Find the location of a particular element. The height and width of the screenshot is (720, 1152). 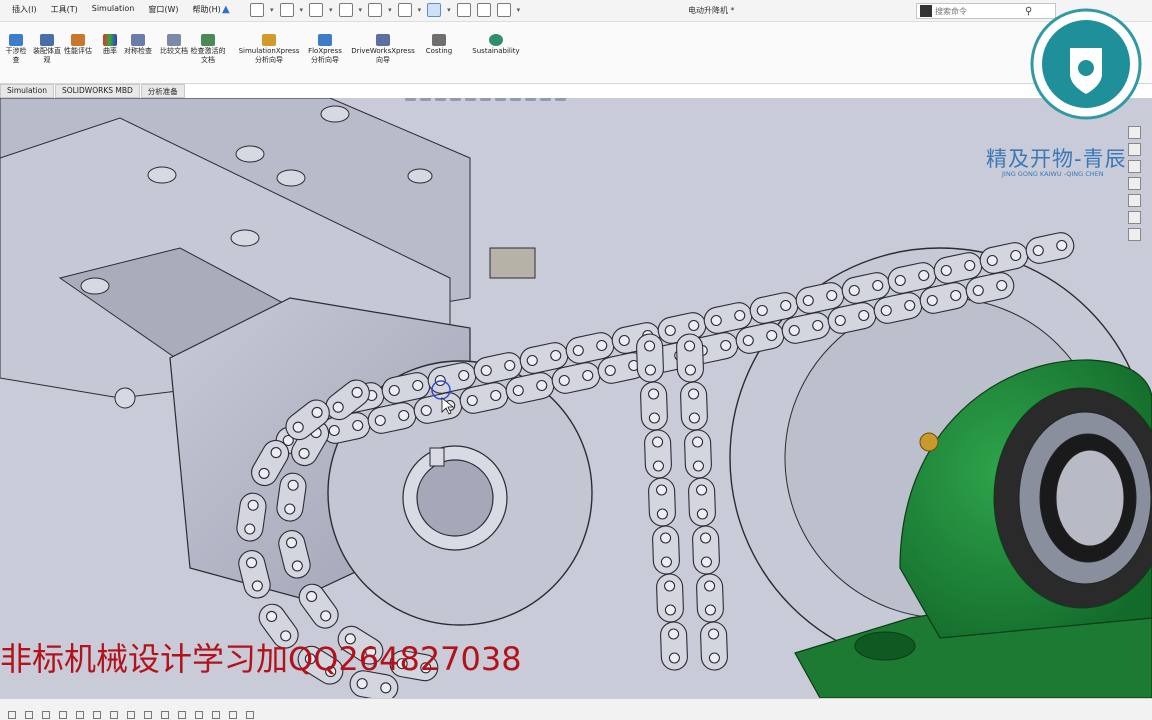

rectangle-tool-icon is located at coordinates (29, 715).